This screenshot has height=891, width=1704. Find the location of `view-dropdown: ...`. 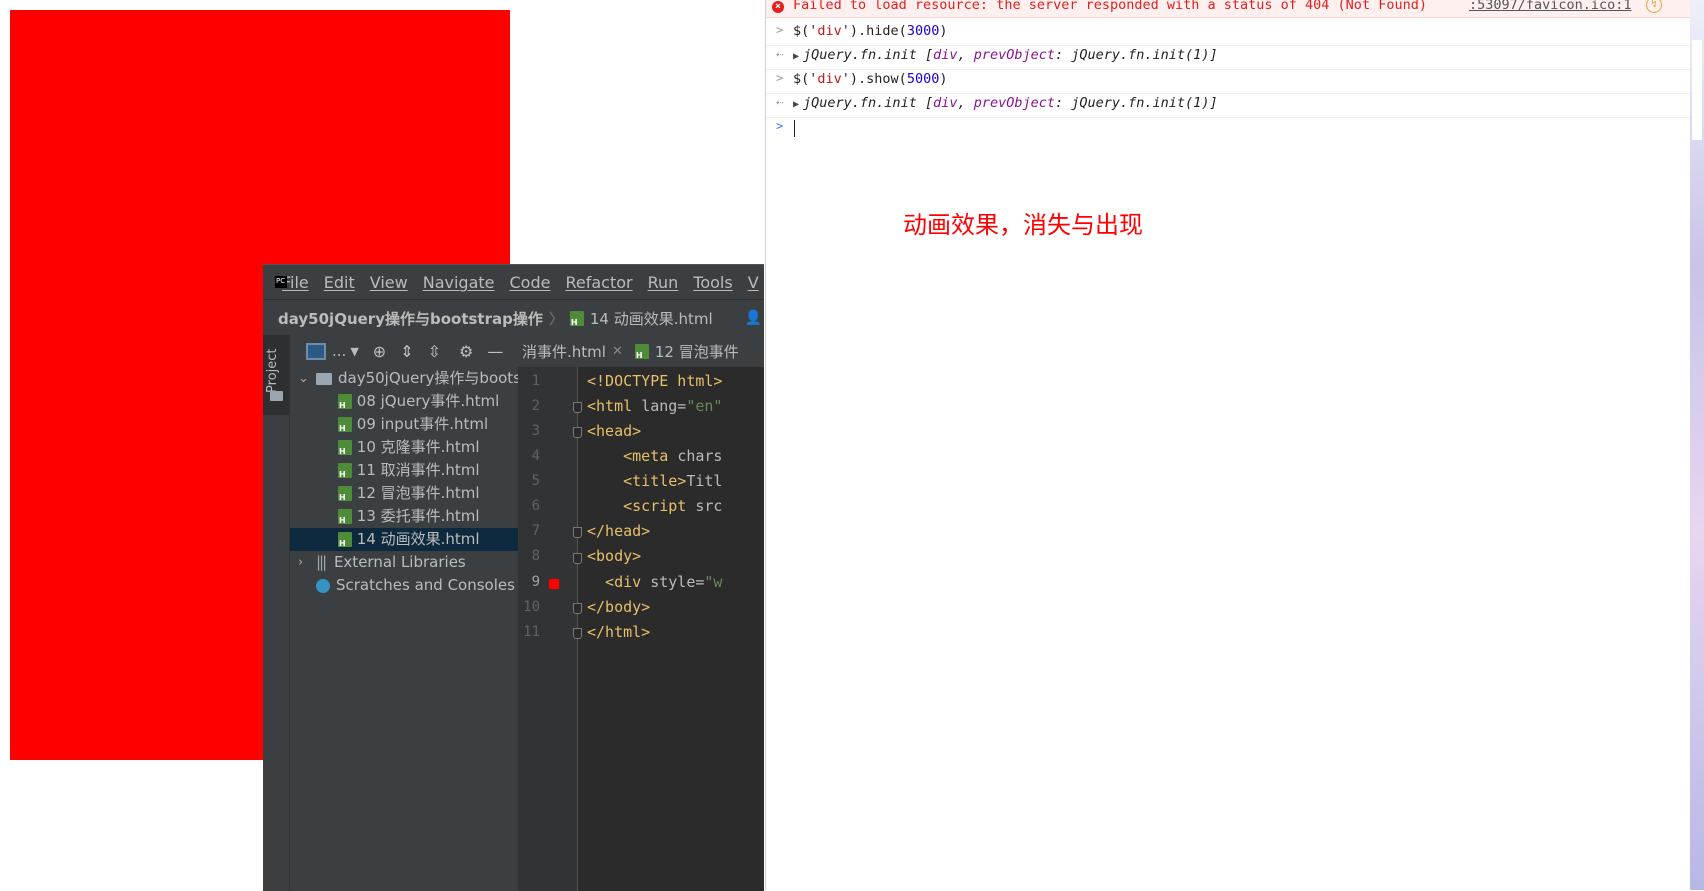

view-dropdown: ... is located at coordinates (339, 351).